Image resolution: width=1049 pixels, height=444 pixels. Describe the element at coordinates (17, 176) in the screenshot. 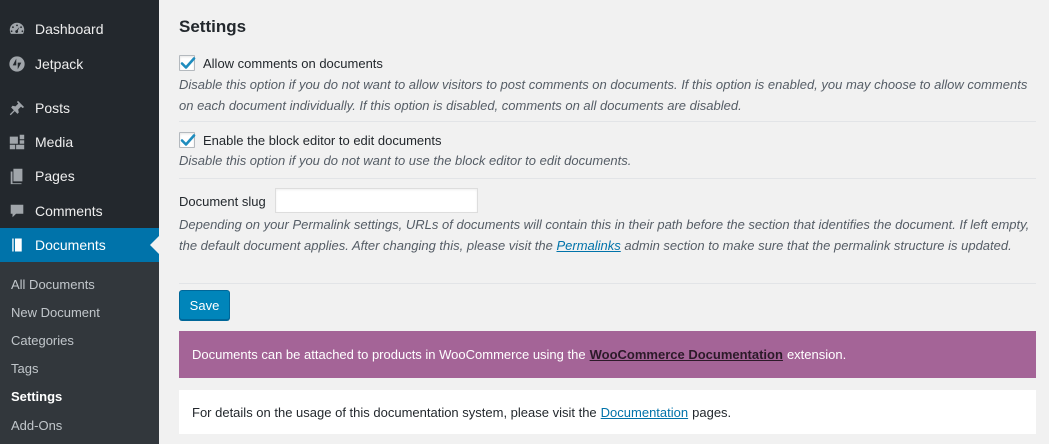

I see `pages-icon` at that location.